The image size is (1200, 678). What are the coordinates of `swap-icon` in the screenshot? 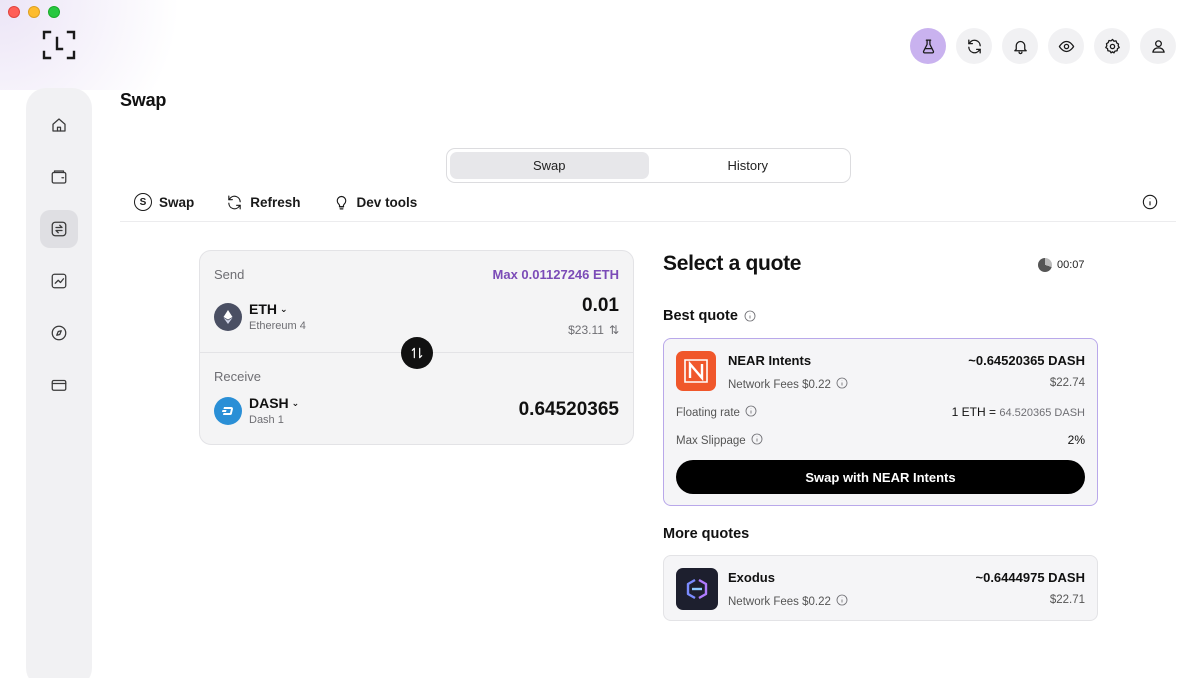 It's located at (59, 229).